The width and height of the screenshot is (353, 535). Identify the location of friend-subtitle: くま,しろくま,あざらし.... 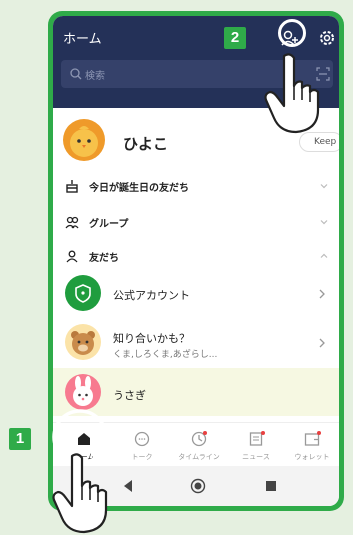
(165, 355).